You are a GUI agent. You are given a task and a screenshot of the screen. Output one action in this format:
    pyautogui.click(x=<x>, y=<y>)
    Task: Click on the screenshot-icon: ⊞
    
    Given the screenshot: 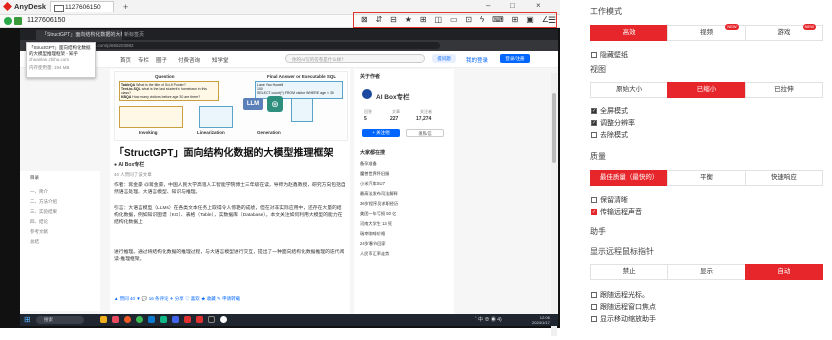 What is the action you would take?
    pyautogui.click(x=423, y=20)
    